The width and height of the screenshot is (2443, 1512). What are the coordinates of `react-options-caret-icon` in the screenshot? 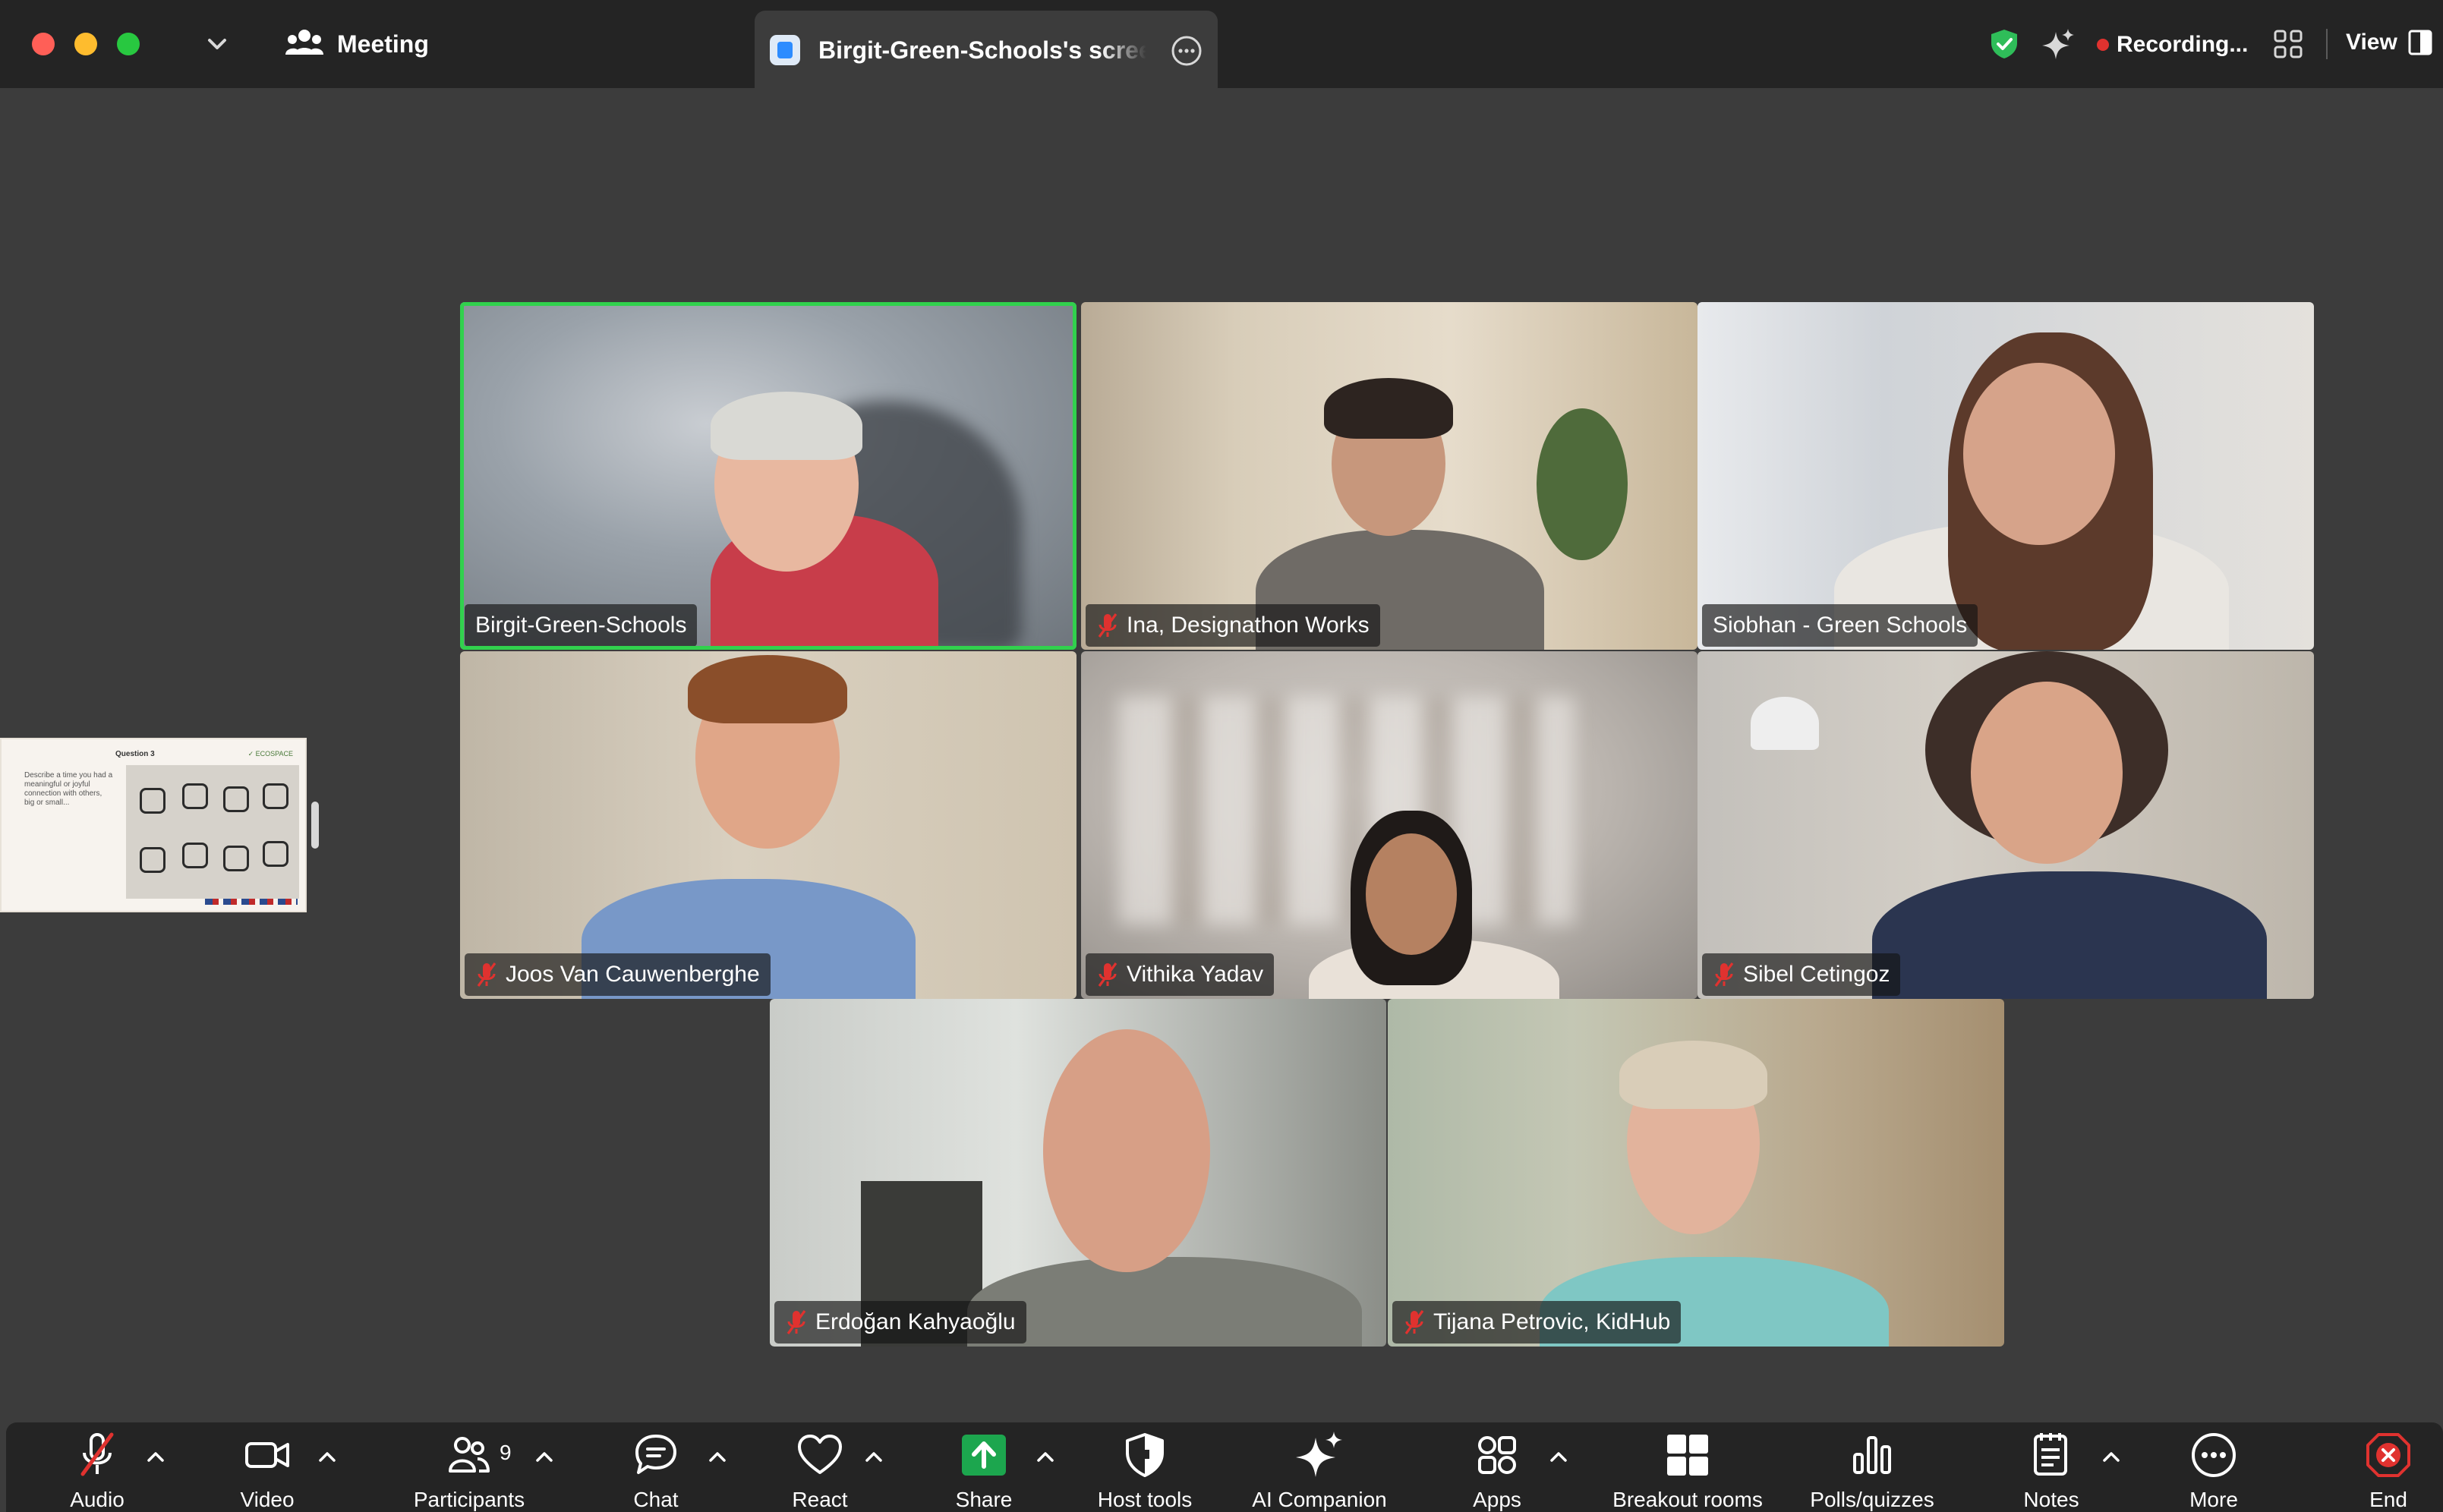 It's located at (874, 1456).